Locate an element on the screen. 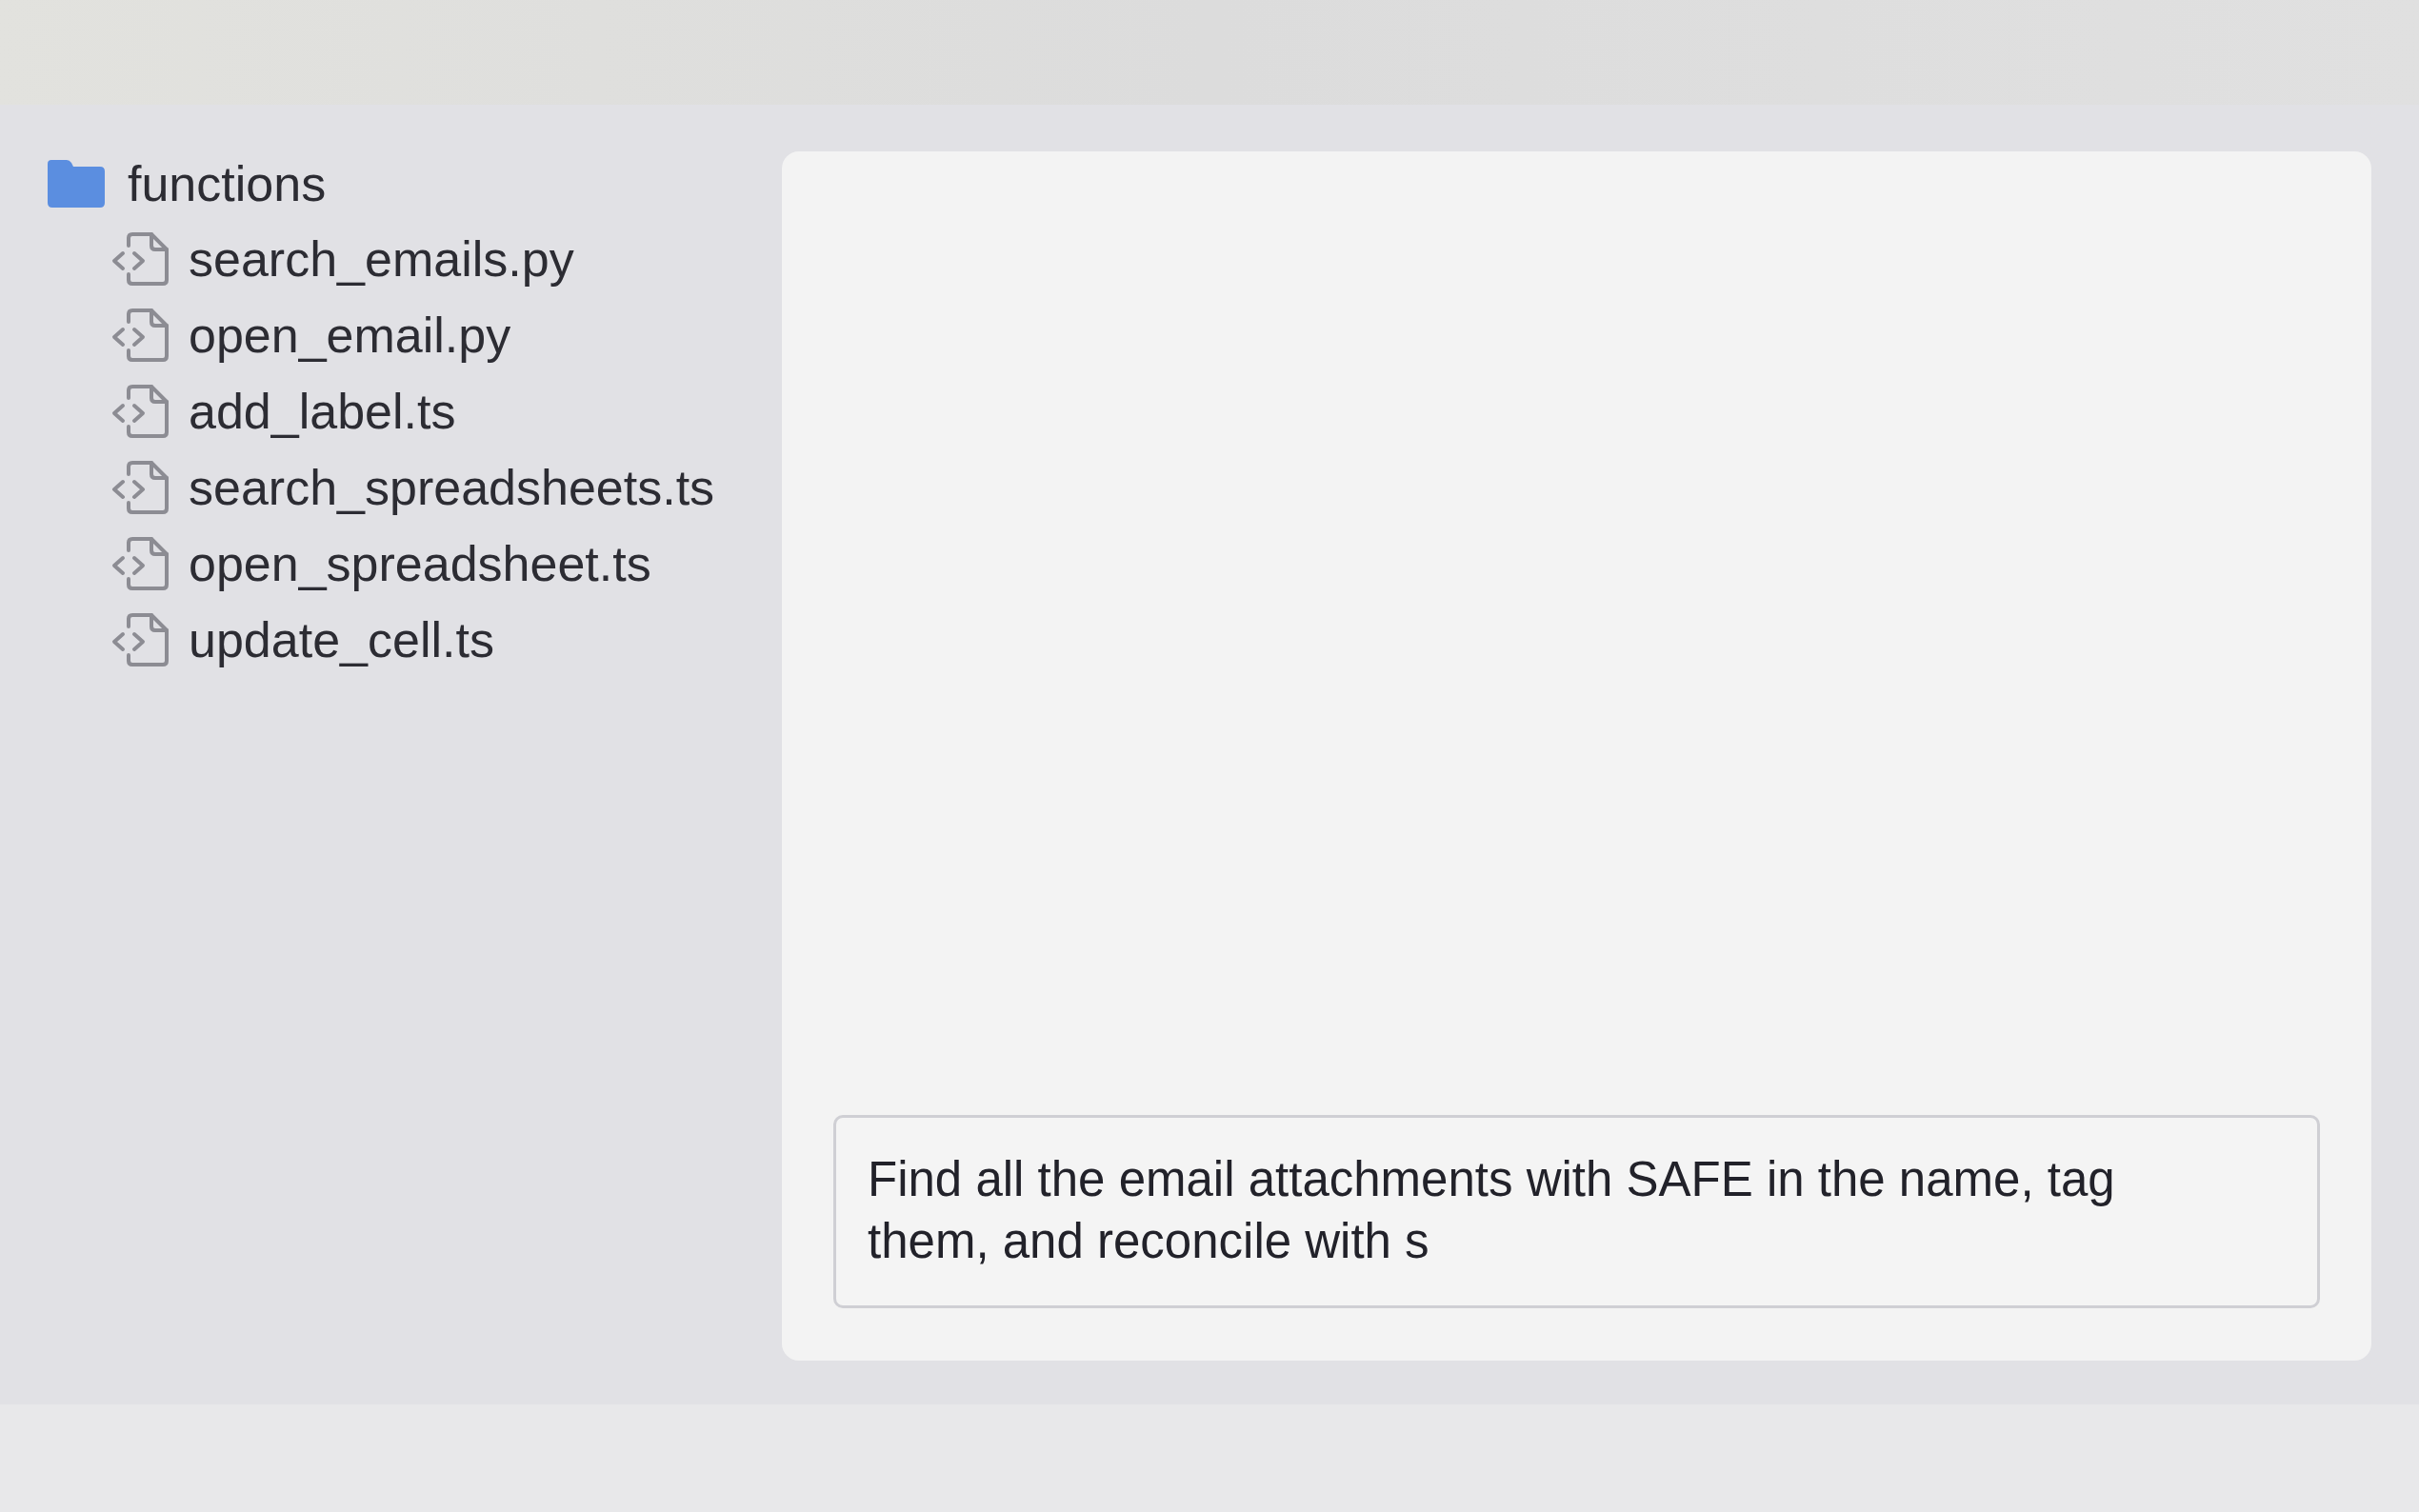 This screenshot has height=1512, width=2419. folder-icon is located at coordinates (76, 184).